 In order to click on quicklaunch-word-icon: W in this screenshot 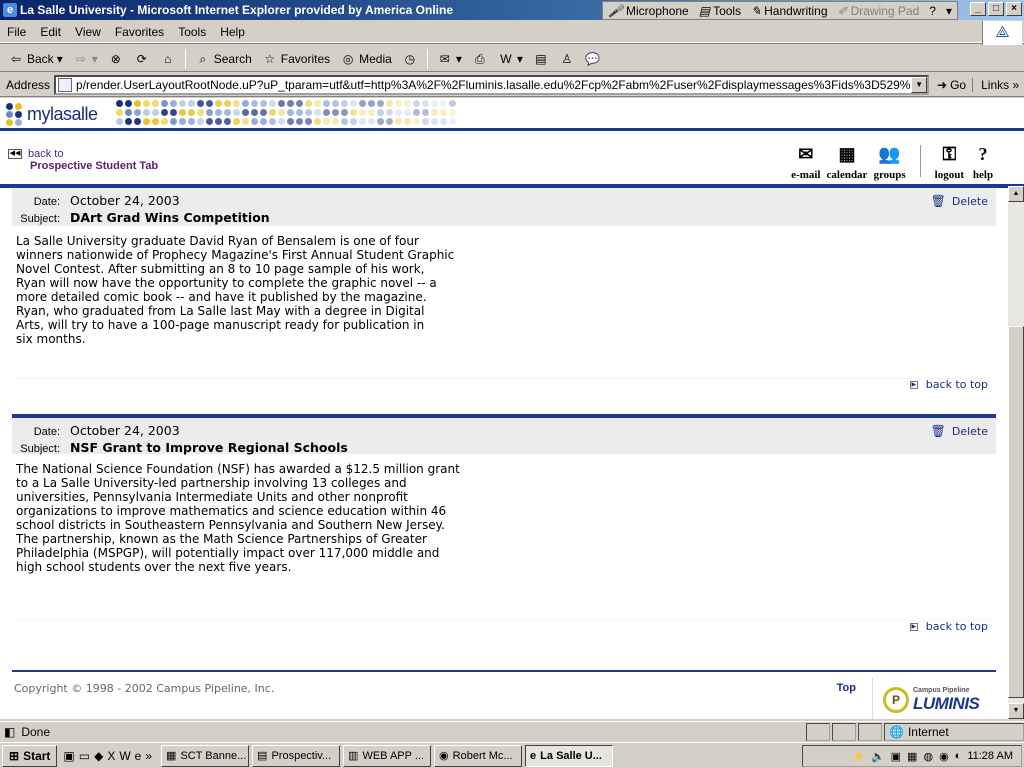, I will do `click(124, 756)`.